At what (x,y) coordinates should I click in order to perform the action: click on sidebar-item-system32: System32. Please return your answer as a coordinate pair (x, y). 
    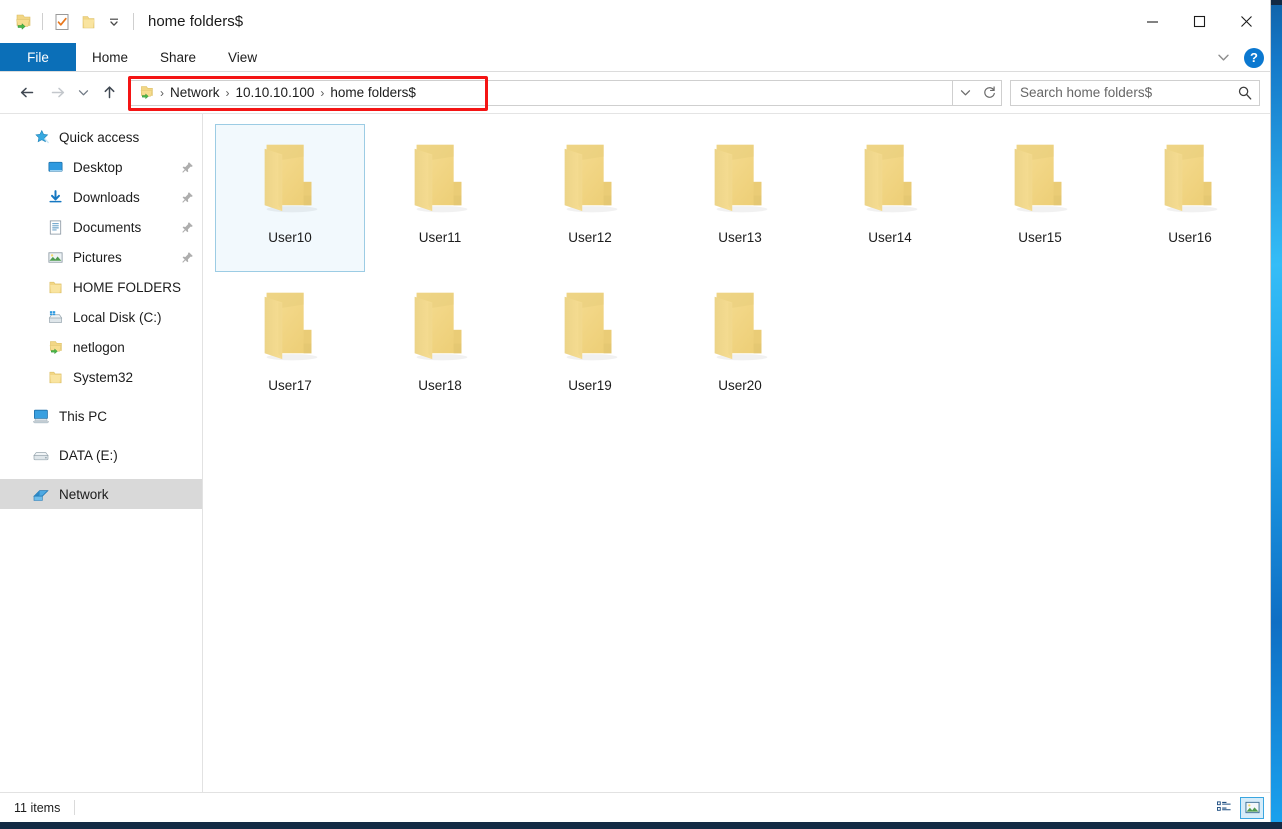
    Looking at the image, I should click on (101, 377).